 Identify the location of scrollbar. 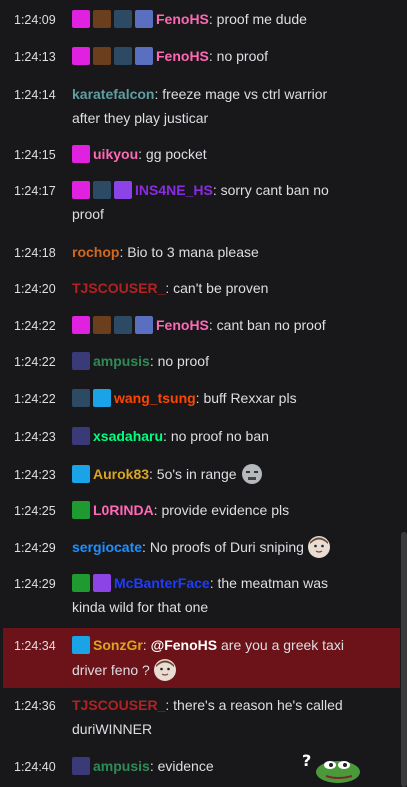
(404, 659).